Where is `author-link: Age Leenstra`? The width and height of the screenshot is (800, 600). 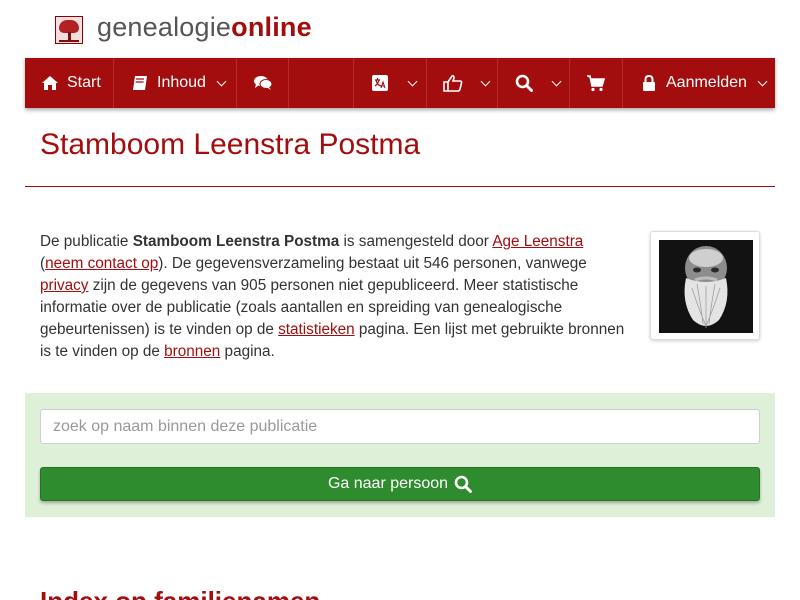 author-link: Age Leenstra is located at coordinates (537, 241).